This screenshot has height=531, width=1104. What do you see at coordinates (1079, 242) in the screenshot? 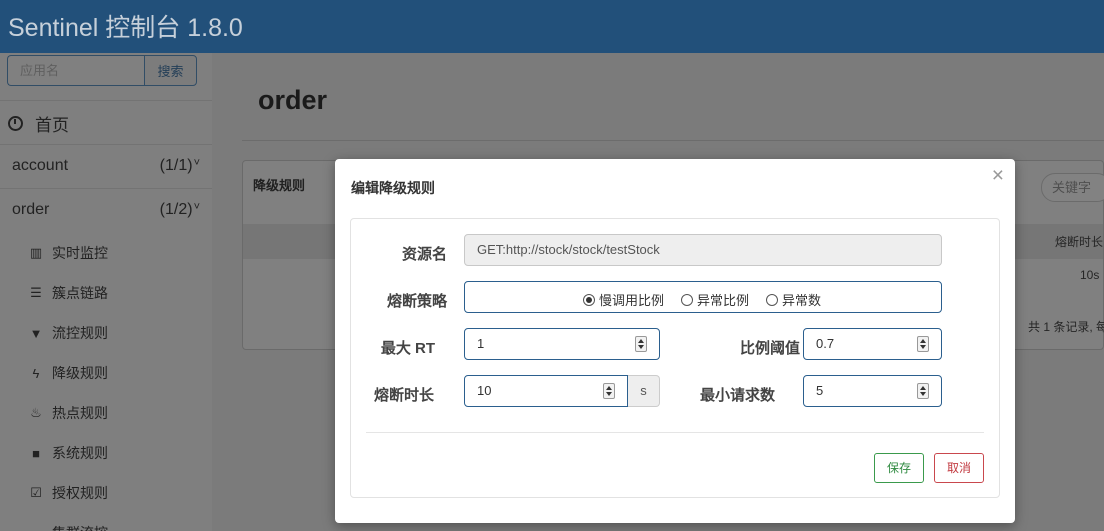
I see `column-header-duration: 熔断时长` at bounding box center [1079, 242].